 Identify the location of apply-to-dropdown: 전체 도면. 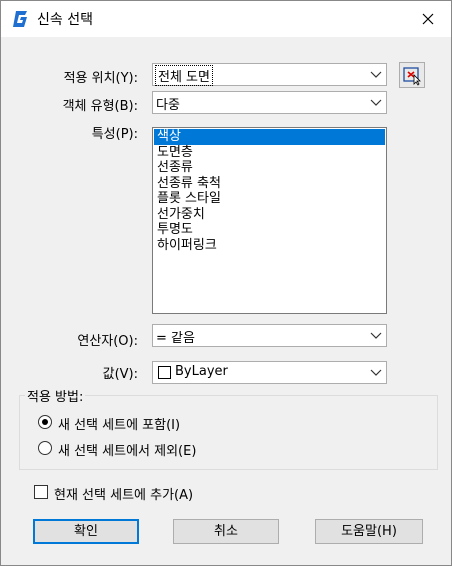
(269, 74).